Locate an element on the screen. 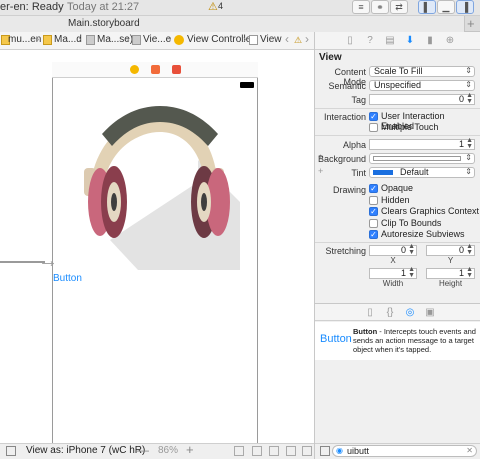  forward-icon: › is located at coordinates (307, 39).